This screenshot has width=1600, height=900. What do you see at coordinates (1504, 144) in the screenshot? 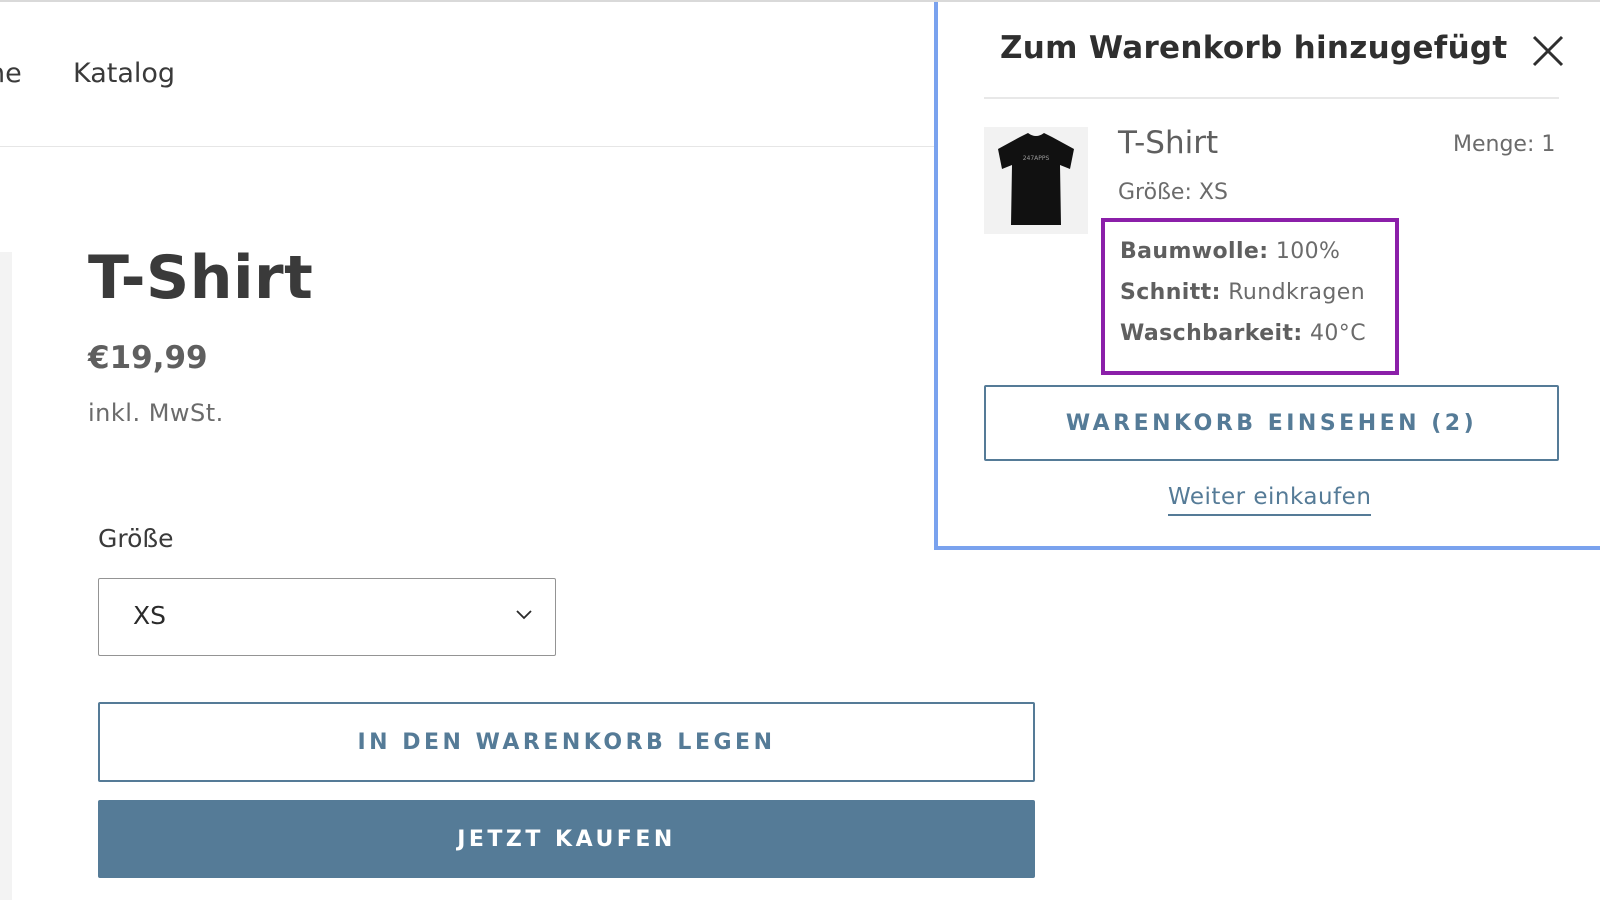
I see `cart-item-quantity: Menge: 1` at bounding box center [1504, 144].